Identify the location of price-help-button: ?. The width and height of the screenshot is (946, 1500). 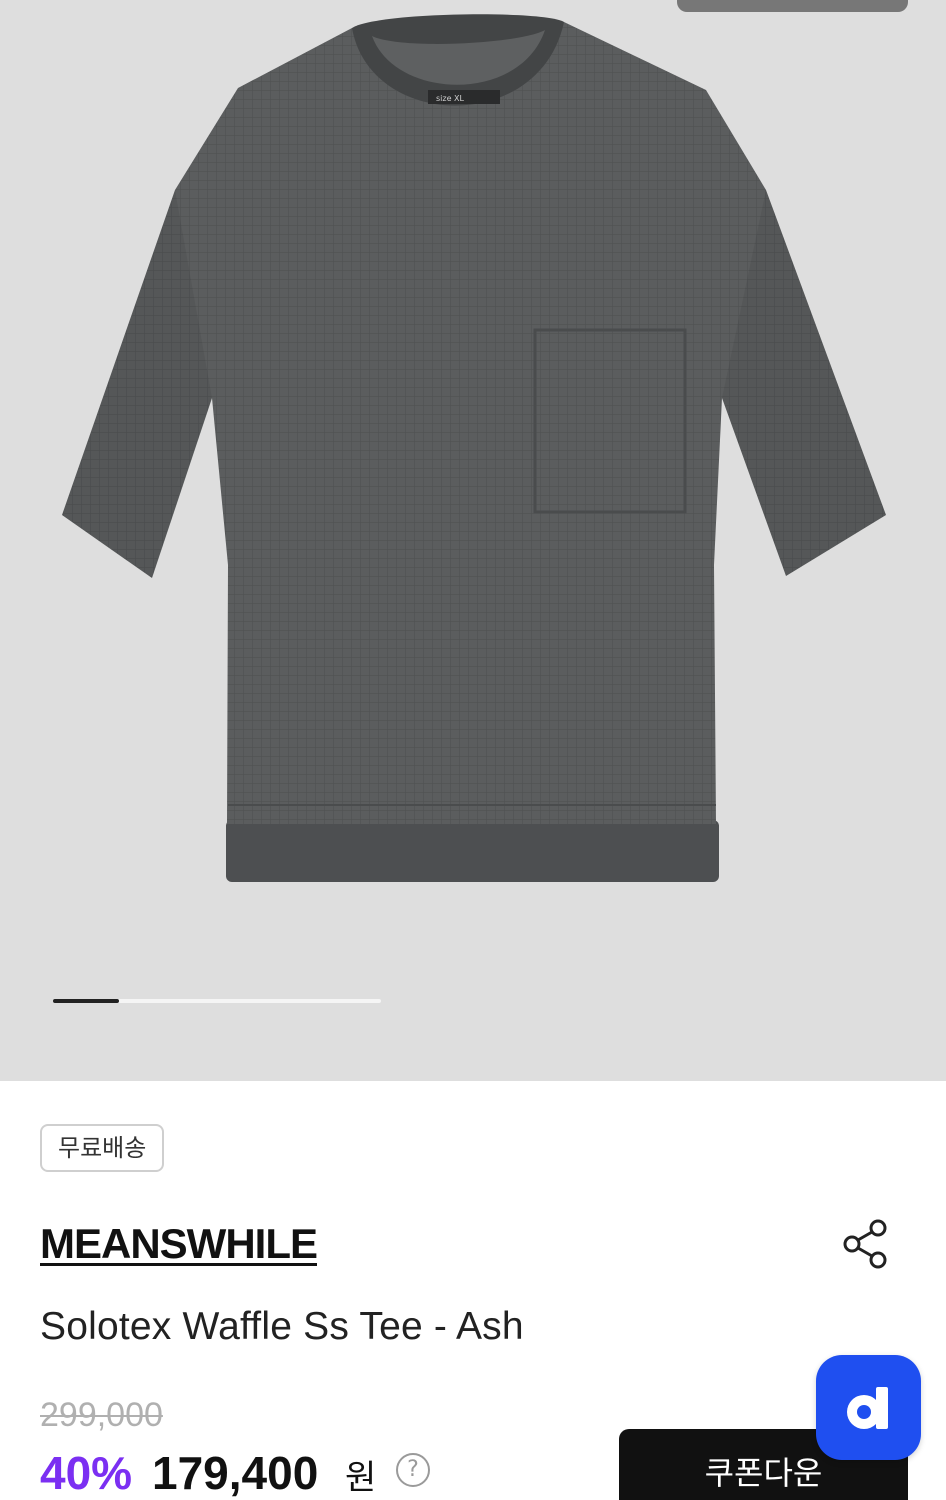
(413, 1470).